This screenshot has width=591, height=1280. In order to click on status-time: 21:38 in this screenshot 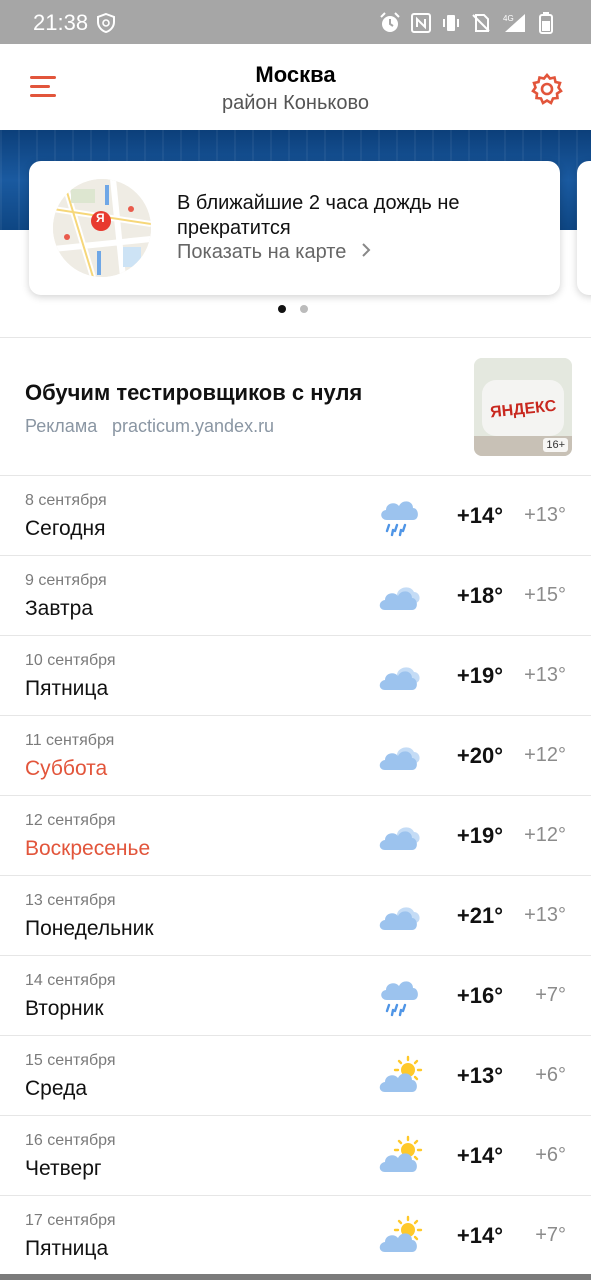, I will do `click(61, 22)`.